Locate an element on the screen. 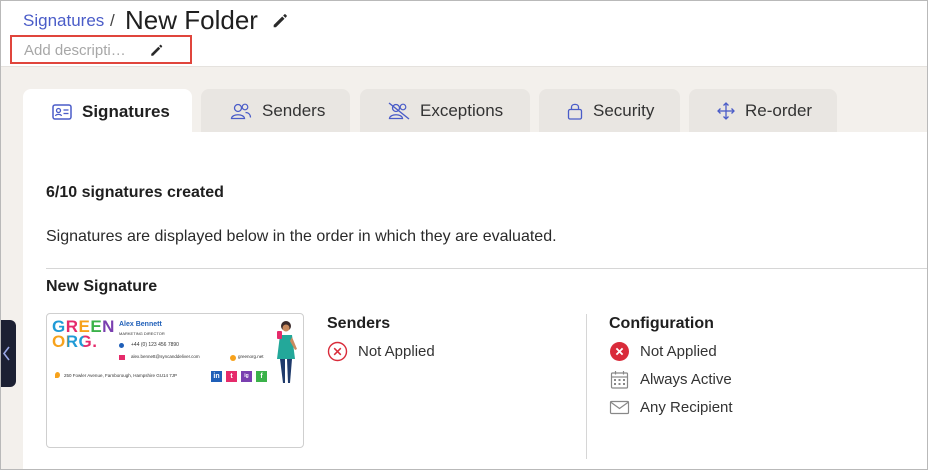  tab-senders: Senders is located at coordinates (275, 110).